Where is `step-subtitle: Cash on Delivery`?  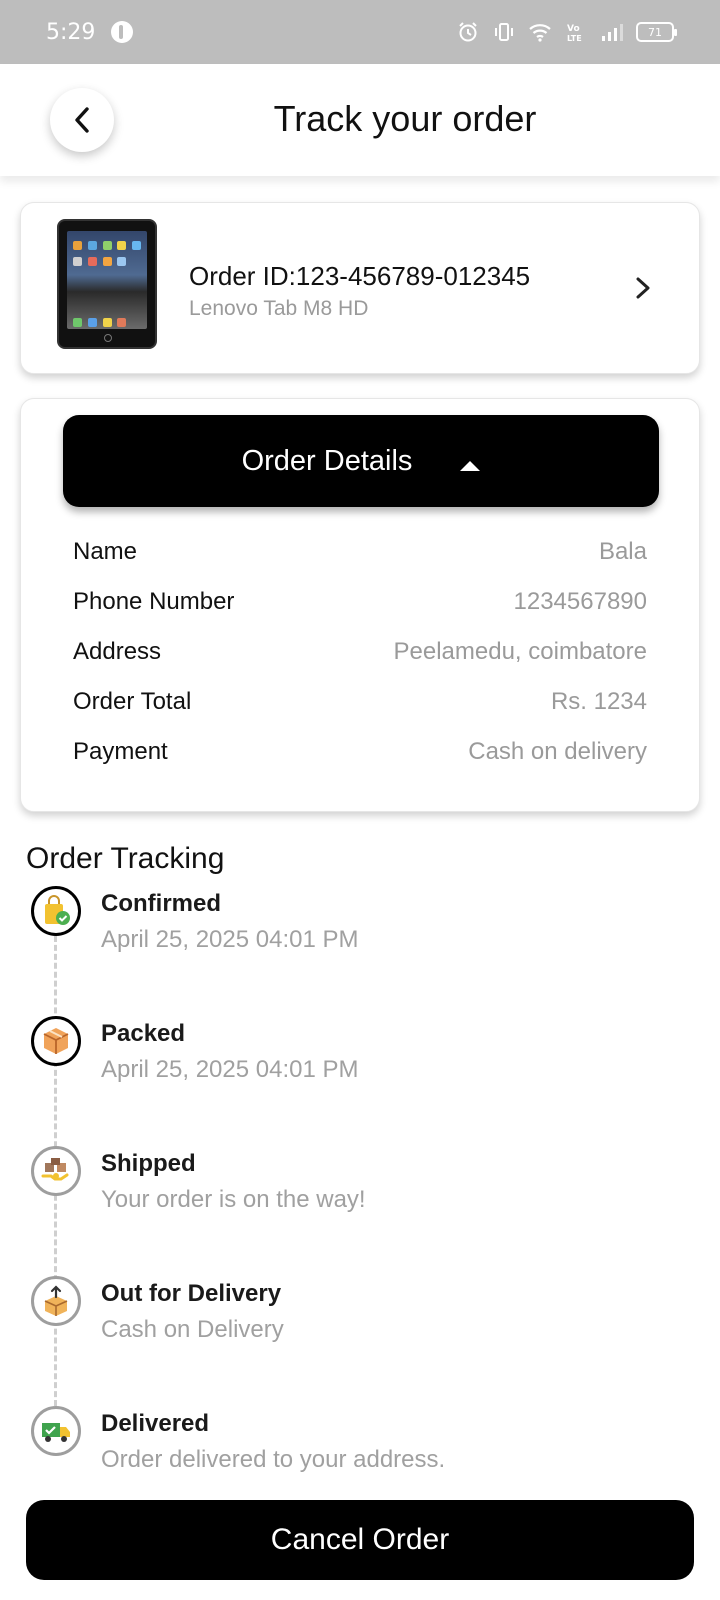 step-subtitle: Cash on Delivery is located at coordinates (192, 1329).